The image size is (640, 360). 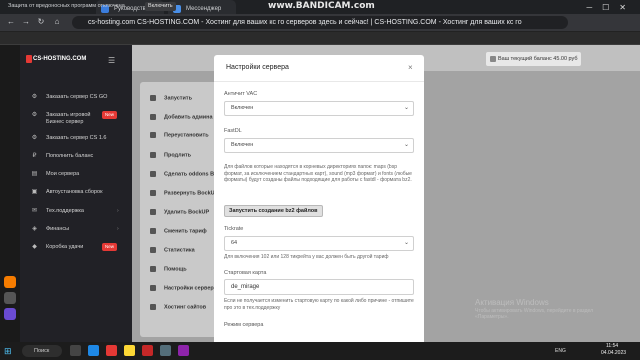 What do you see at coordinates (319, 81) in the screenshot?
I see `modal-divider` at bounding box center [319, 81].